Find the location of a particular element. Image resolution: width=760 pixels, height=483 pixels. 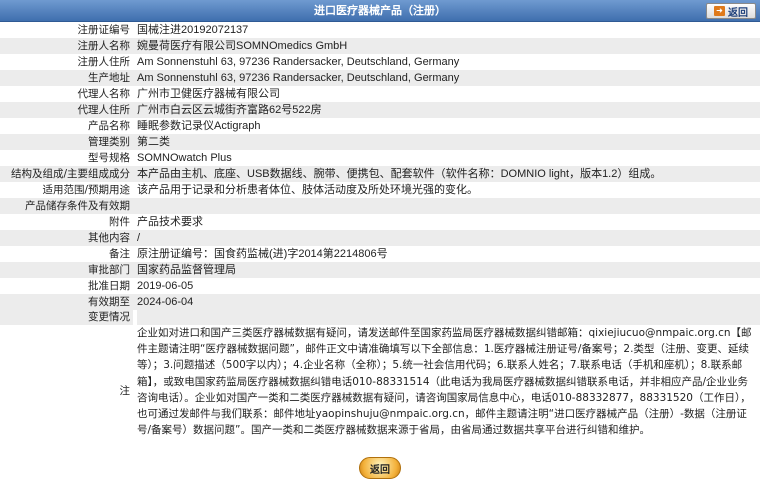

row-value: 该产品用于记录和分析患者体位、肢体活动度及所处环境光强的变化。 is located at coordinates (446, 190).